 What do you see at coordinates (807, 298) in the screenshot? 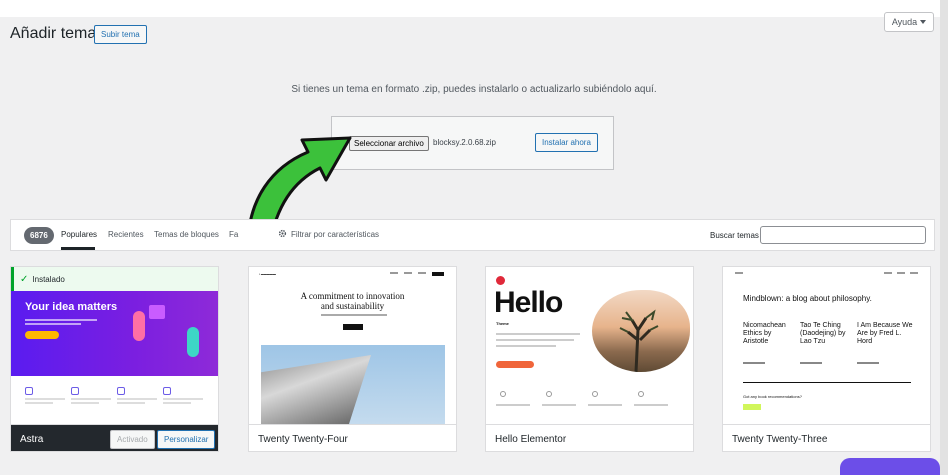
I see `preview-heading: Mindblown: a blog about philosophy.` at bounding box center [807, 298].